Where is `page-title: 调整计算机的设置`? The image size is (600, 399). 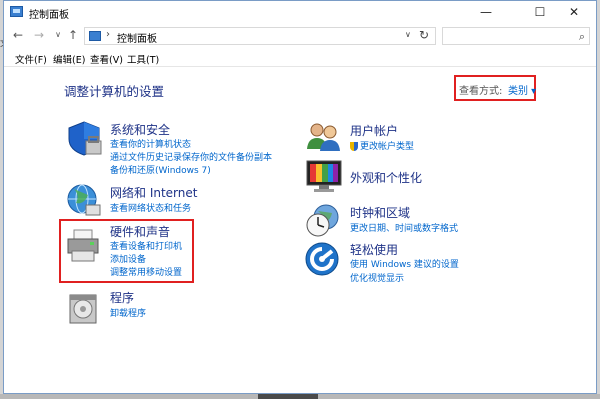
page-title: 调整计算机的设置 is located at coordinates (114, 91).